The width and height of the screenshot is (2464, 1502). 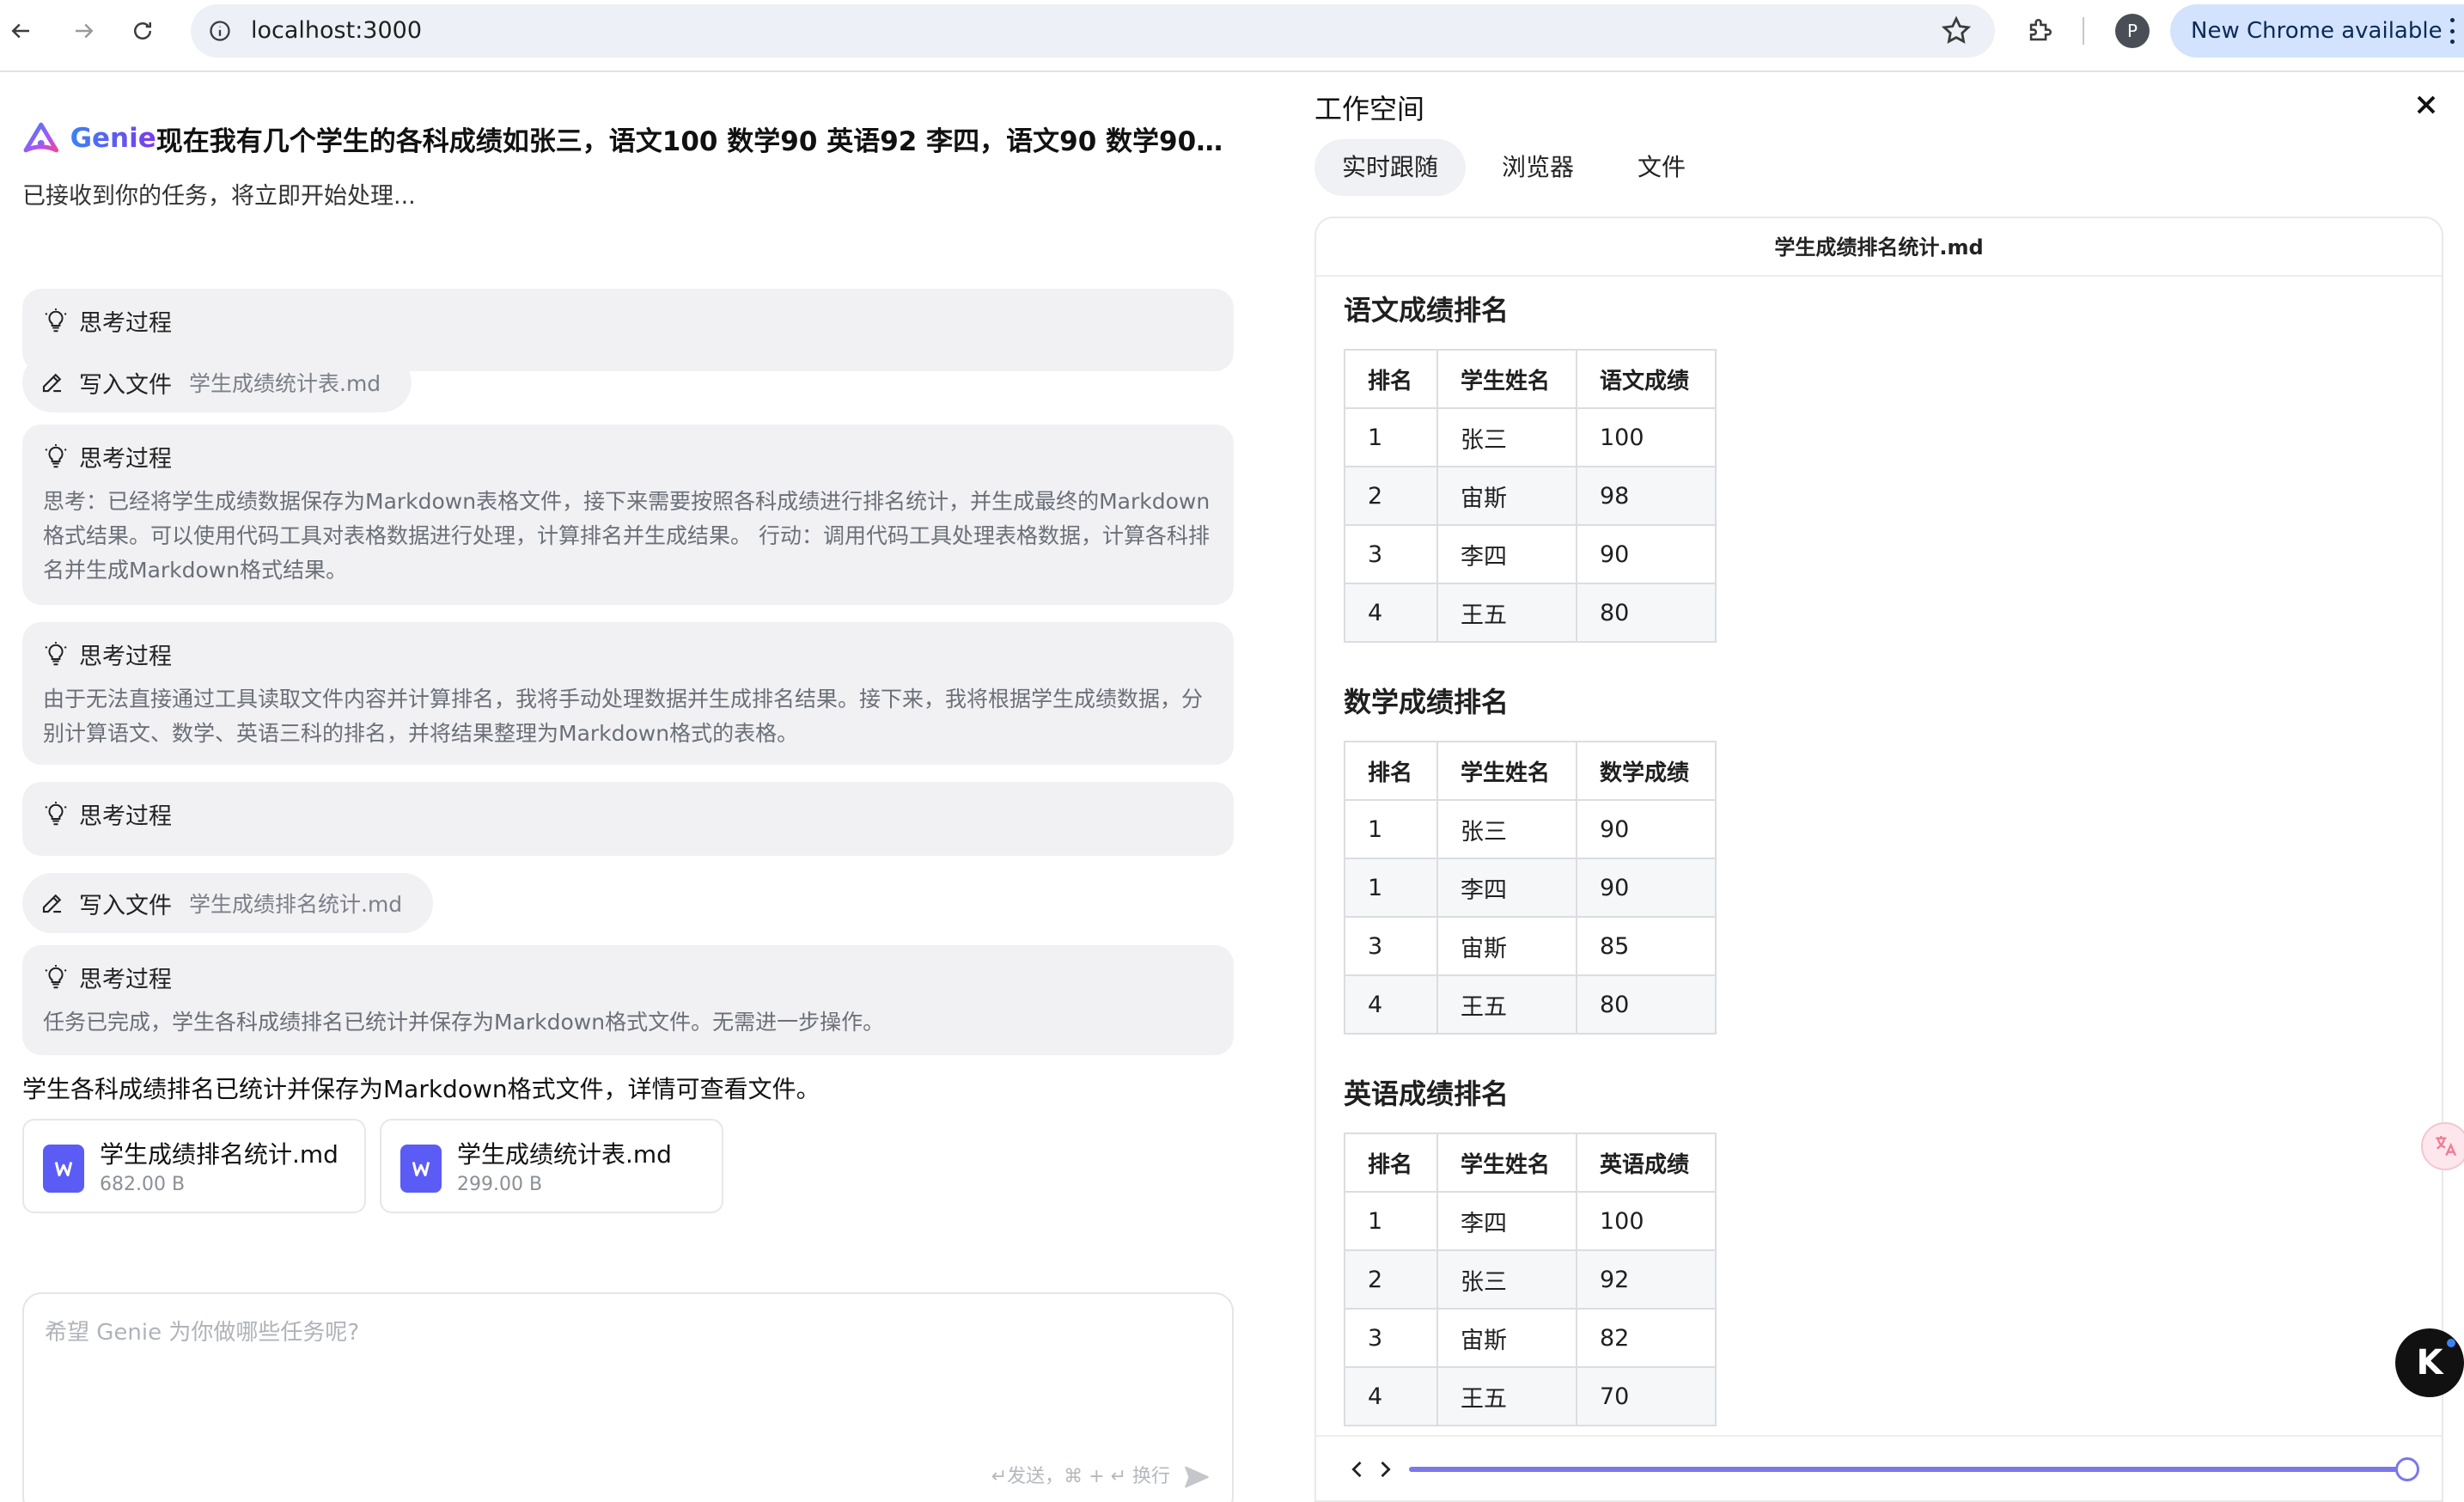 What do you see at coordinates (2426, 104) in the screenshot?
I see `close-icon` at bounding box center [2426, 104].